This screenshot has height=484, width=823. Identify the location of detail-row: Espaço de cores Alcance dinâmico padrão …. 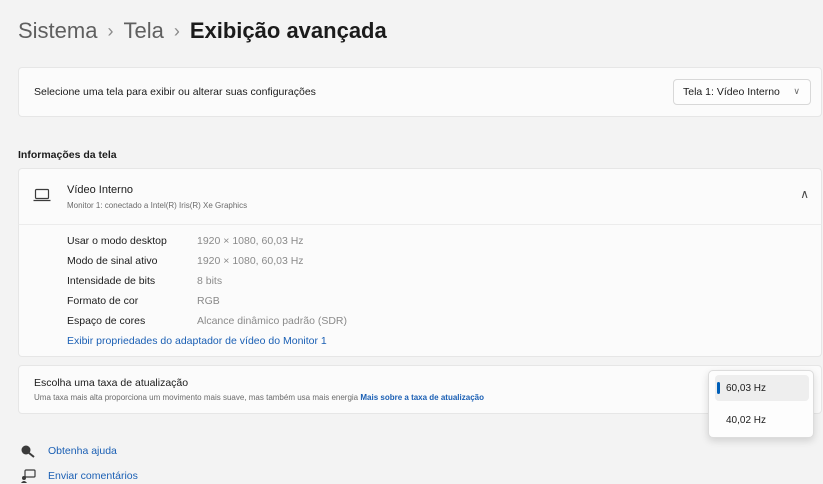
(207, 321).